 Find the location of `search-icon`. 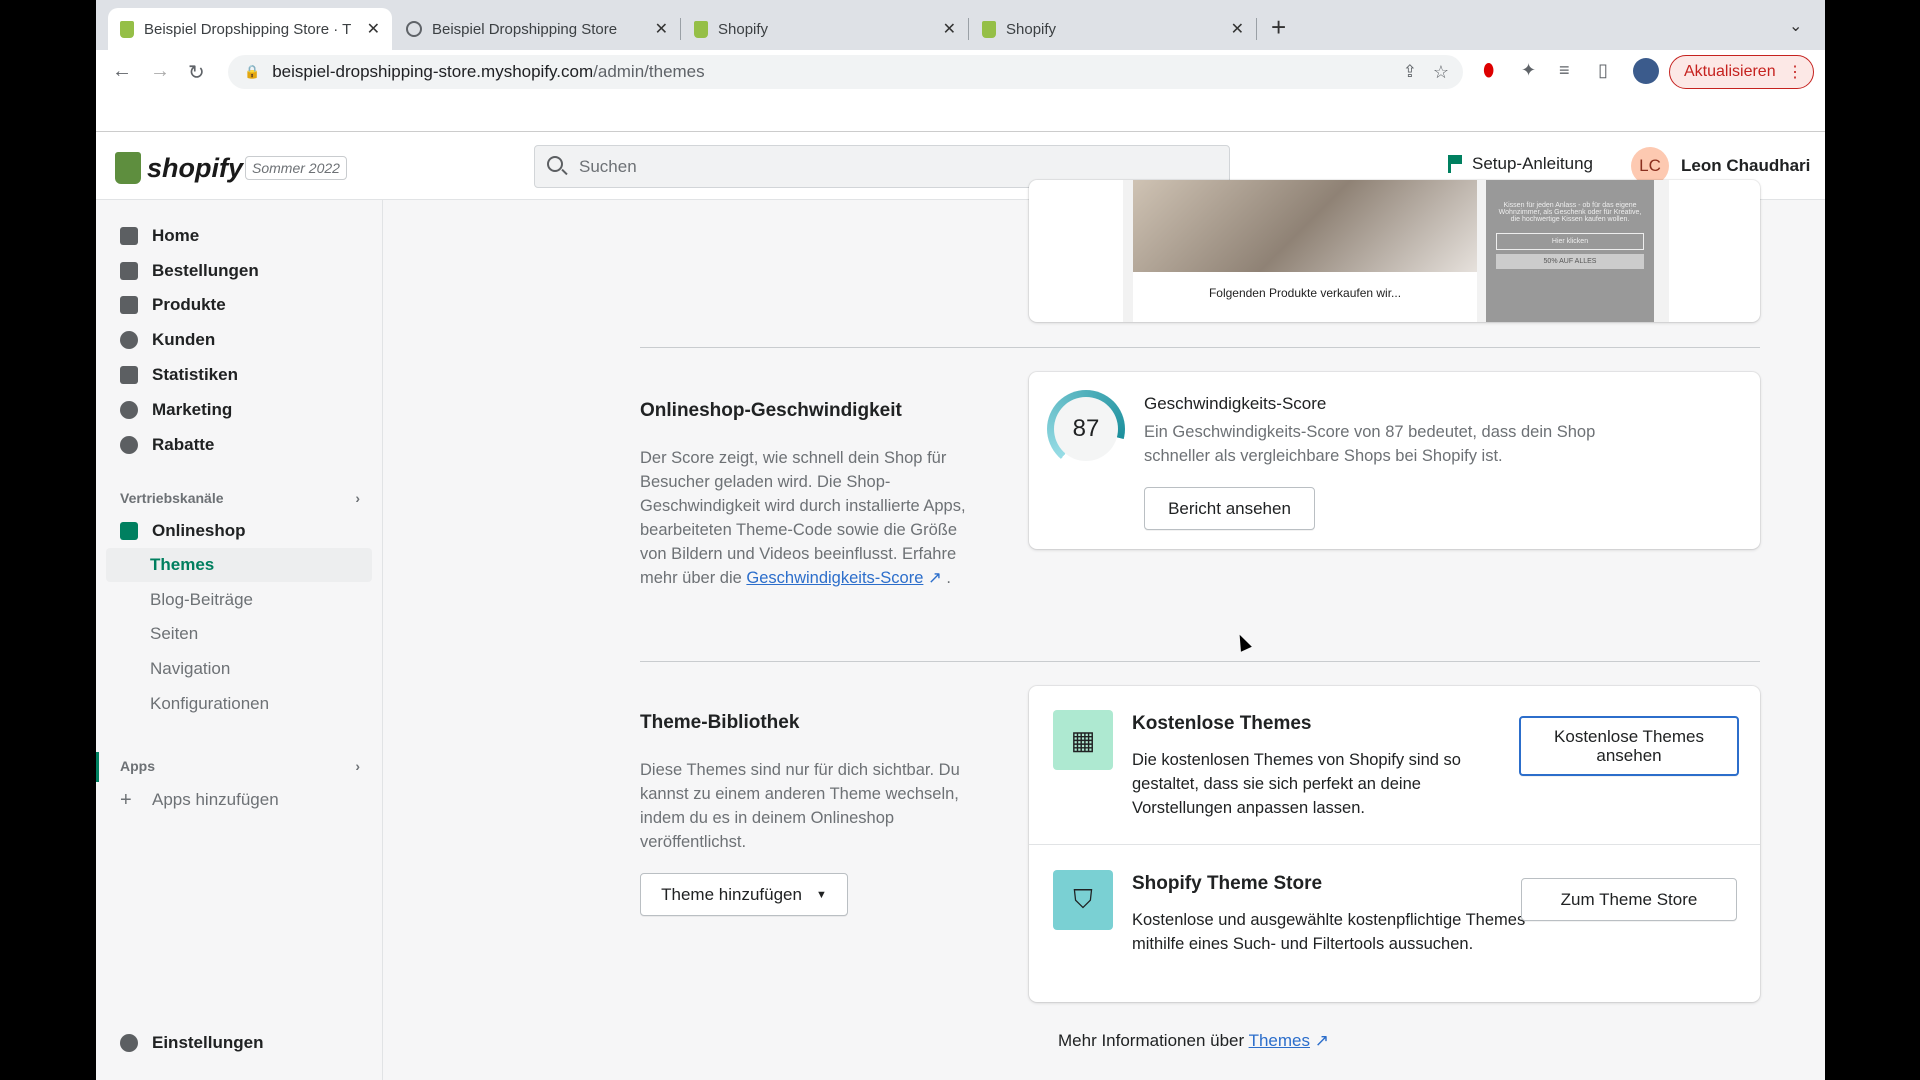

search-icon is located at coordinates (555, 164).